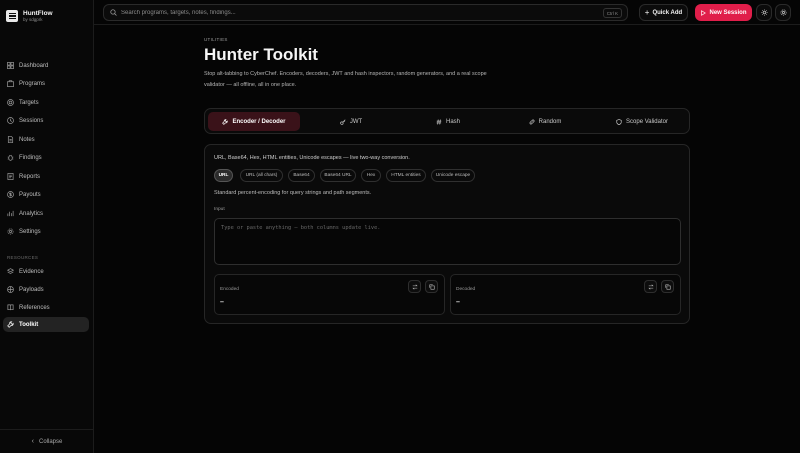  Describe the element at coordinates (452, 121) in the screenshot. I see `tab-label: Hash` at that location.